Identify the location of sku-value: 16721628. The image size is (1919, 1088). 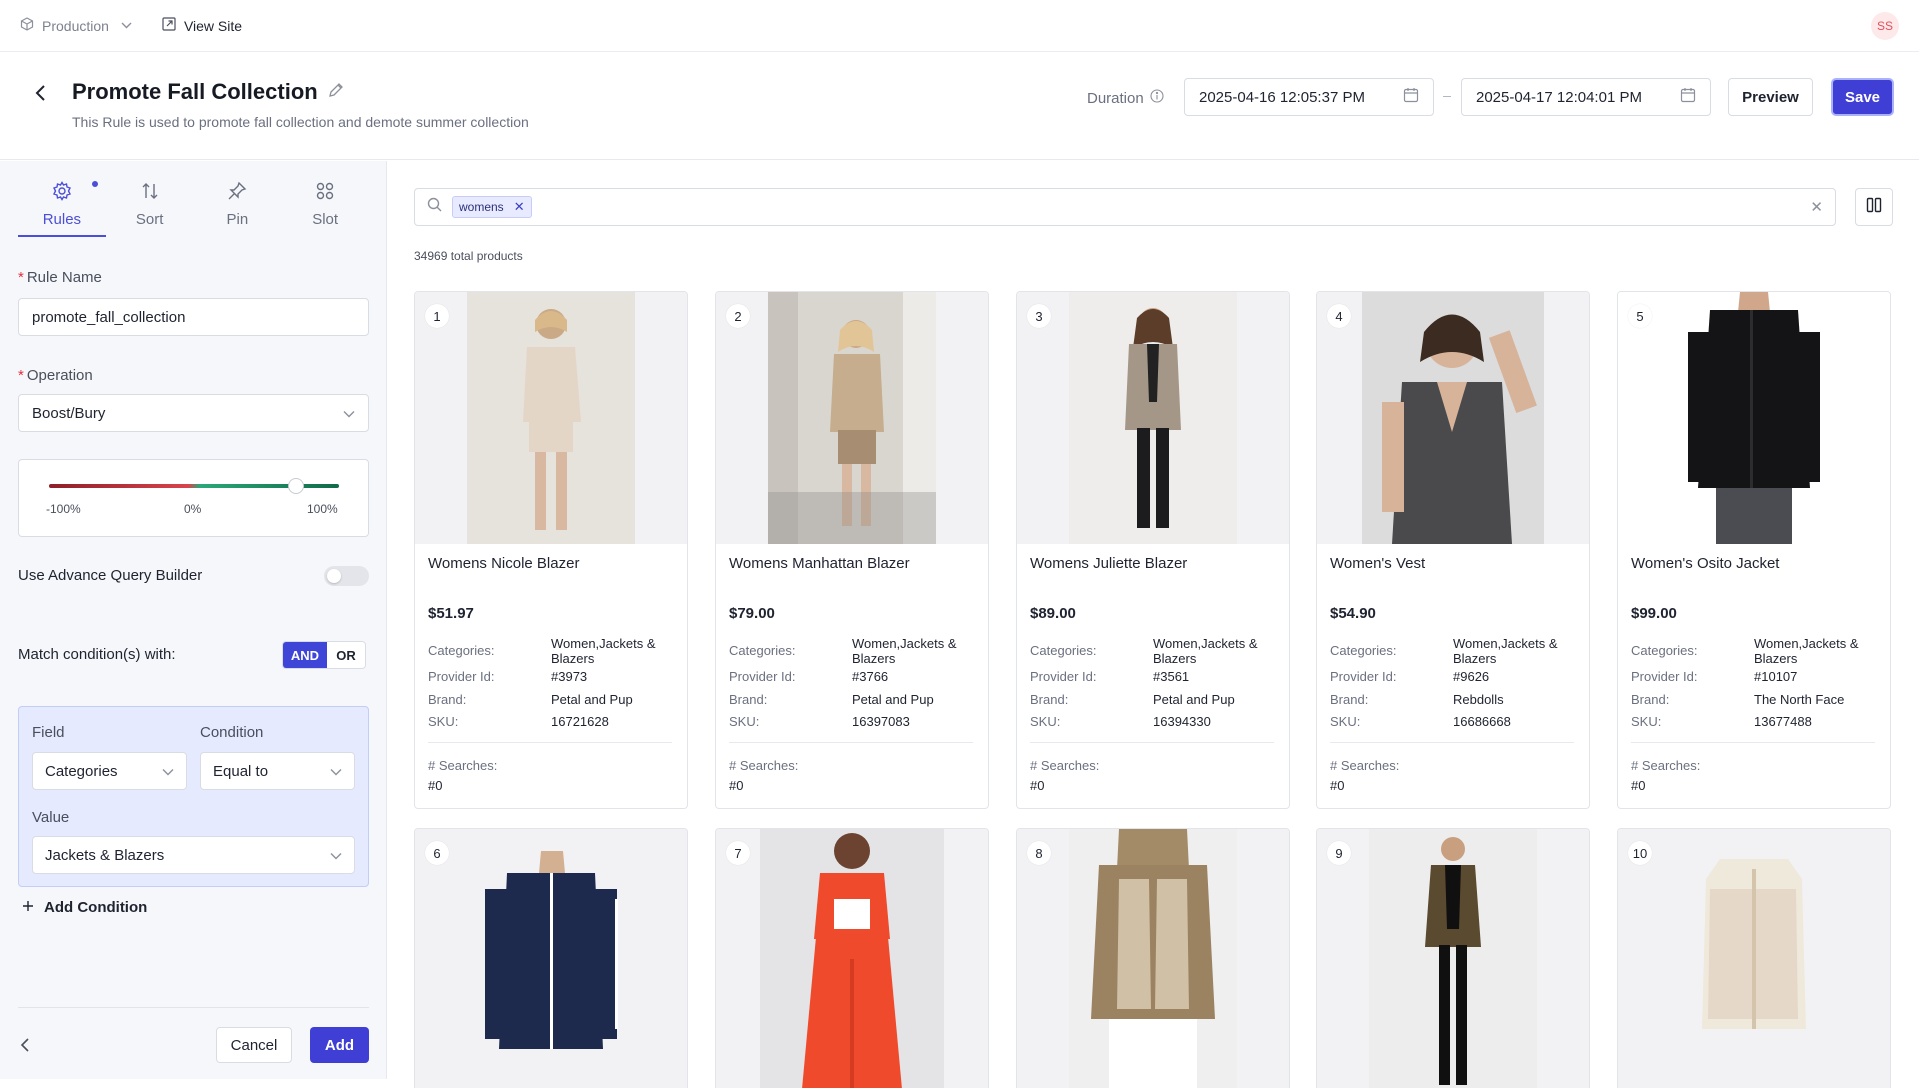
(580, 721).